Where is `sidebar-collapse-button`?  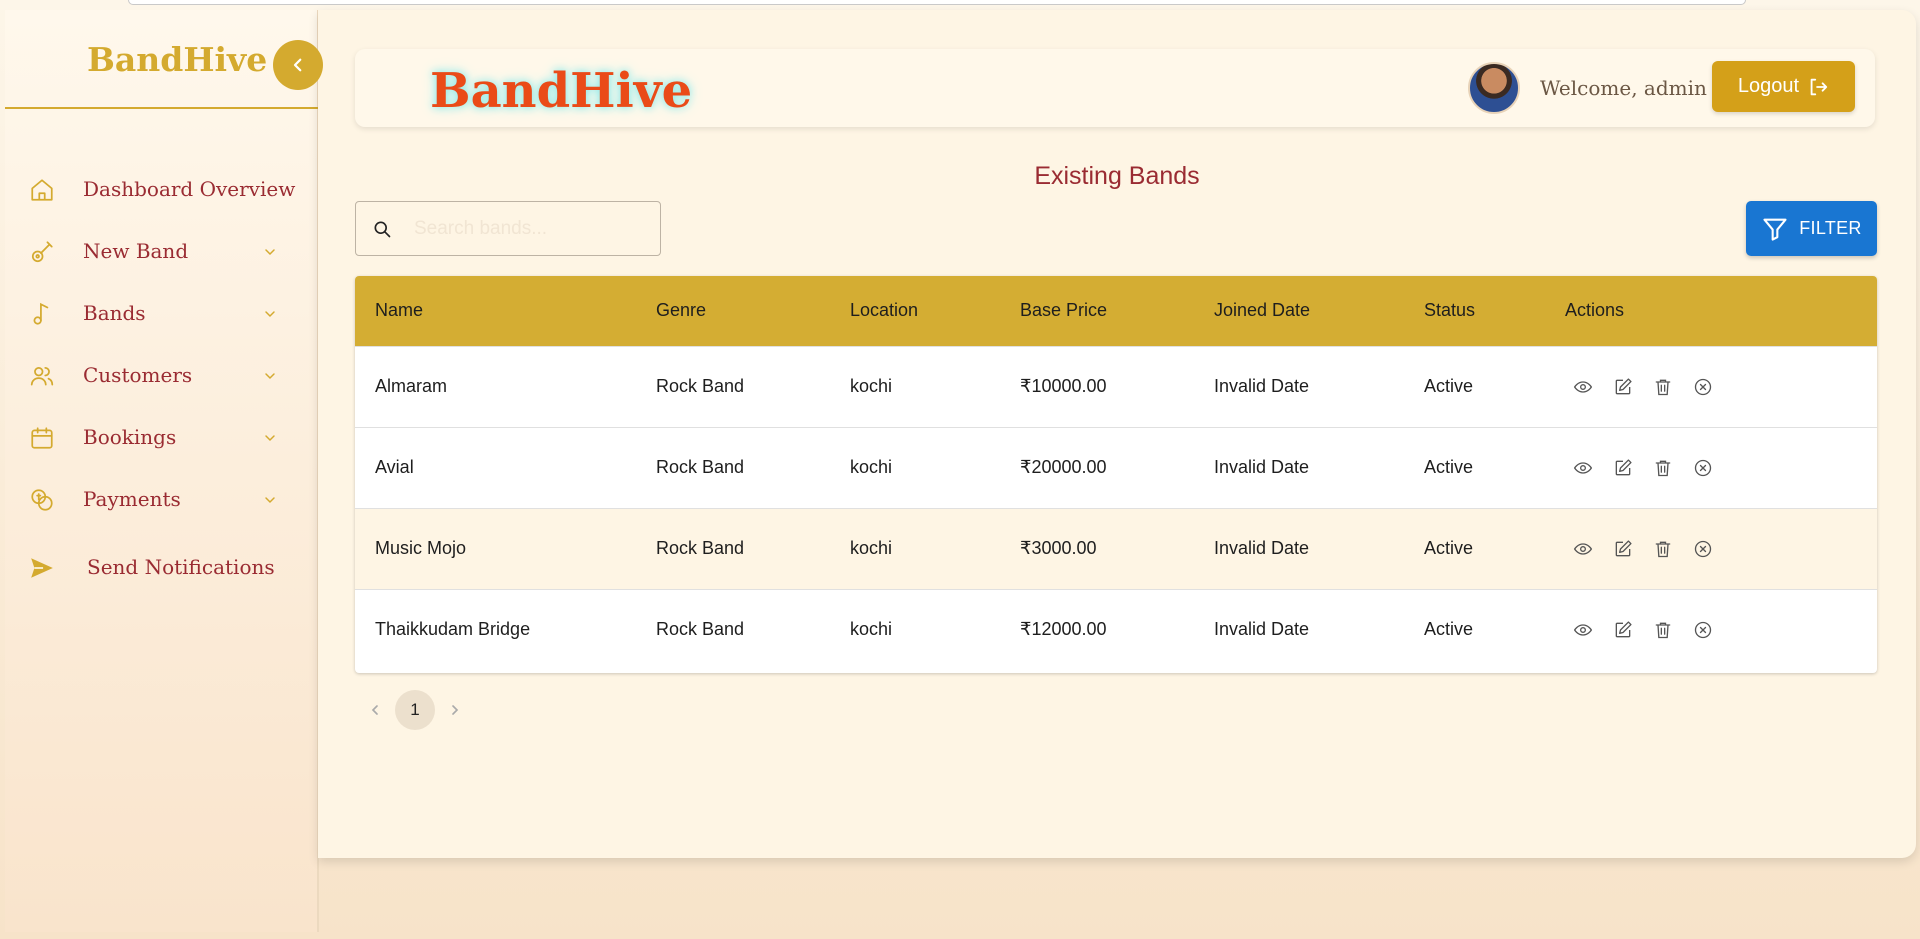 sidebar-collapse-button is located at coordinates (298, 65).